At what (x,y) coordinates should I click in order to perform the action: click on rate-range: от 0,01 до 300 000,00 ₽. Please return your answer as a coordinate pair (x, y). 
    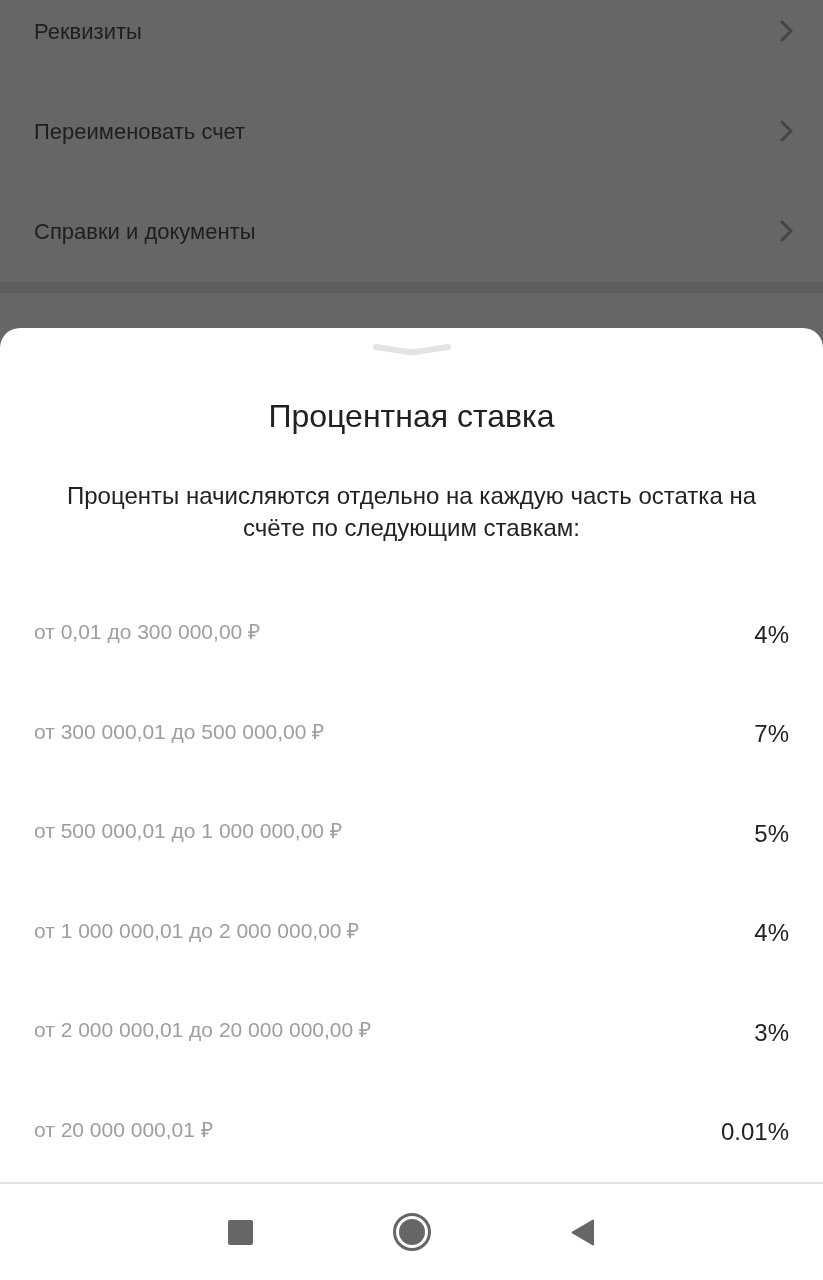
    Looking at the image, I should click on (147, 632).